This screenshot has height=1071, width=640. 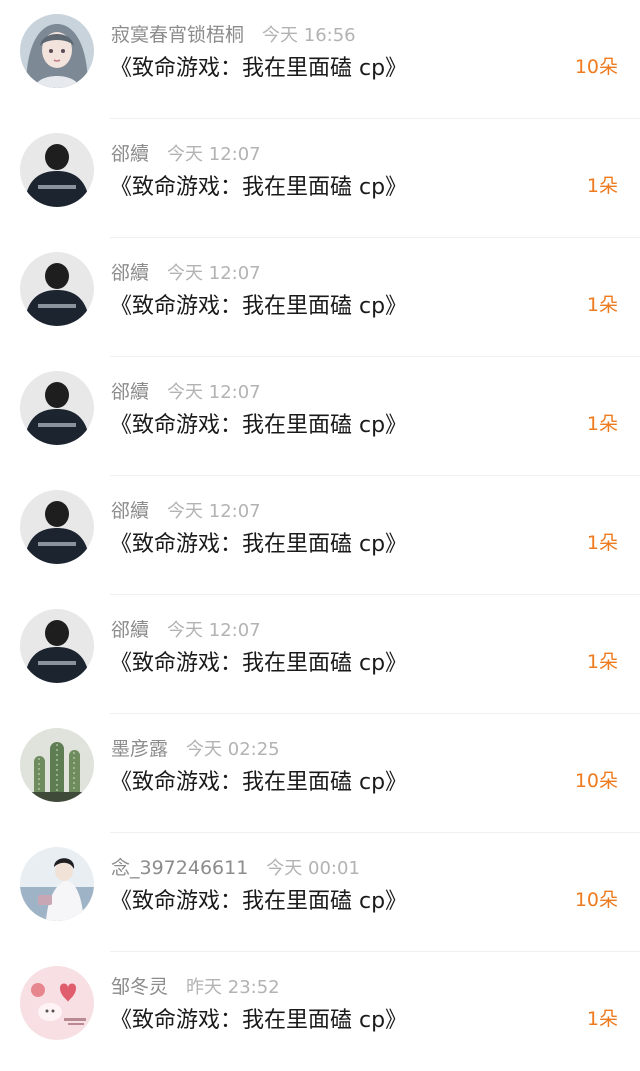 I want to click on list-item: 念_397246611 今天 00:01 《致命游戏：我在里面磕 cp》 10朵, so click(x=320, y=892).